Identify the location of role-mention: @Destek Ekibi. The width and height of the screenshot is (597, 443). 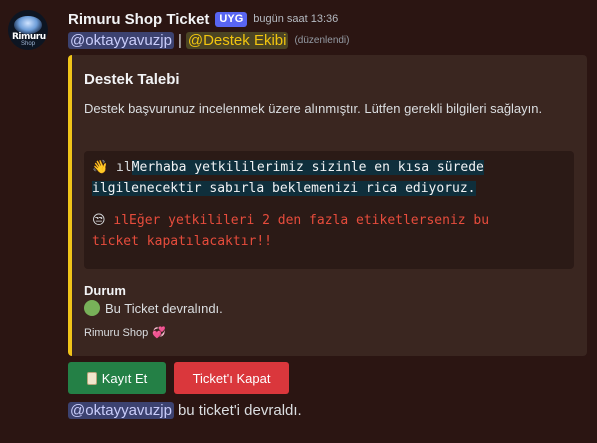
(237, 40).